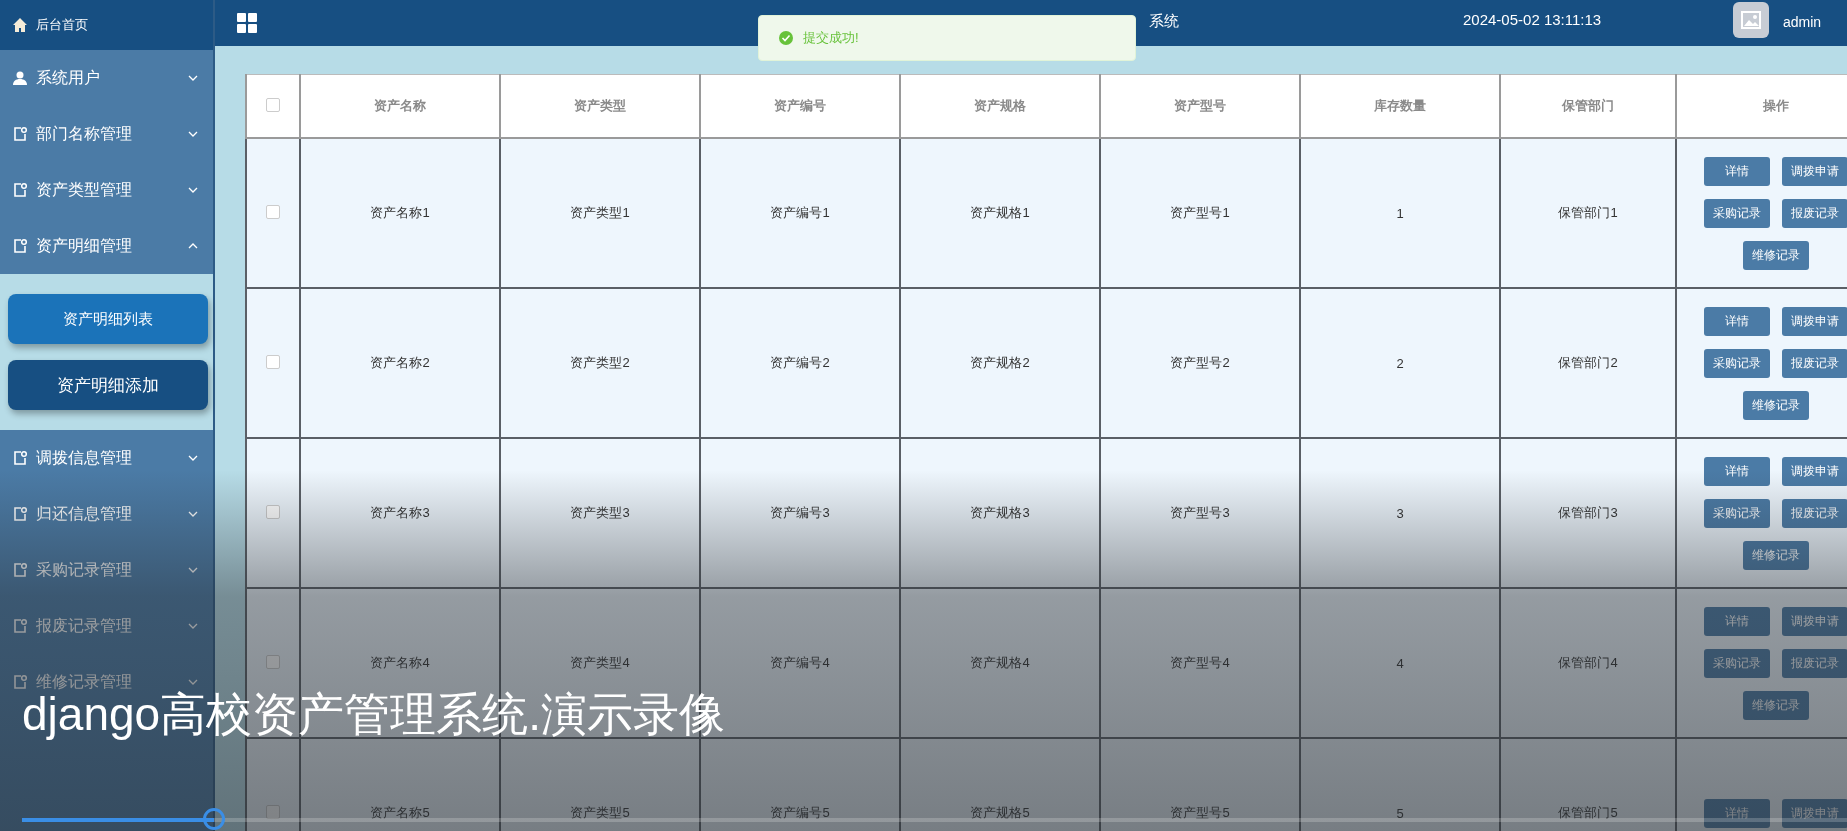 This screenshot has width=1847, height=831. Describe the element at coordinates (106, 78) in the screenshot. I see `menu-item: 系统用户` at that location.